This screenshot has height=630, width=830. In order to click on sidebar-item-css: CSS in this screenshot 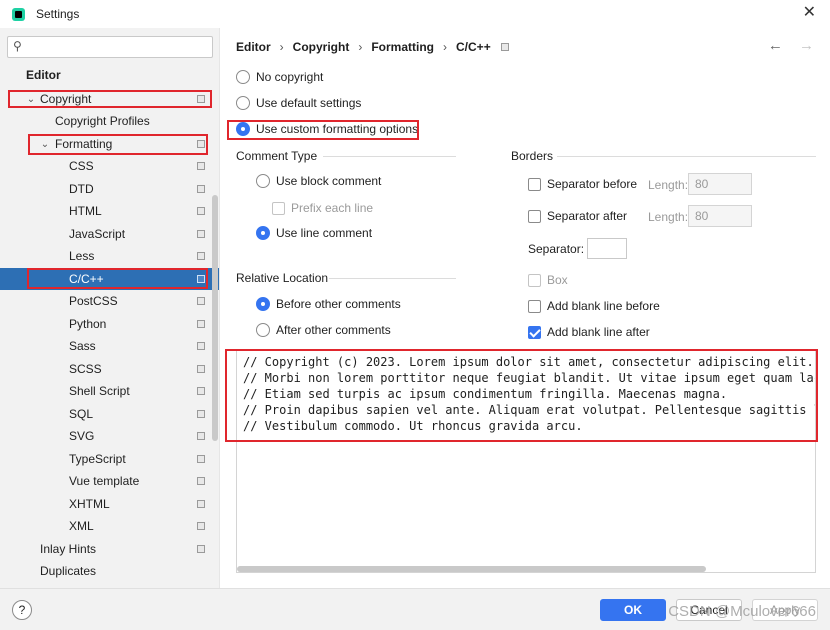, I will do `click(105, 166)`.